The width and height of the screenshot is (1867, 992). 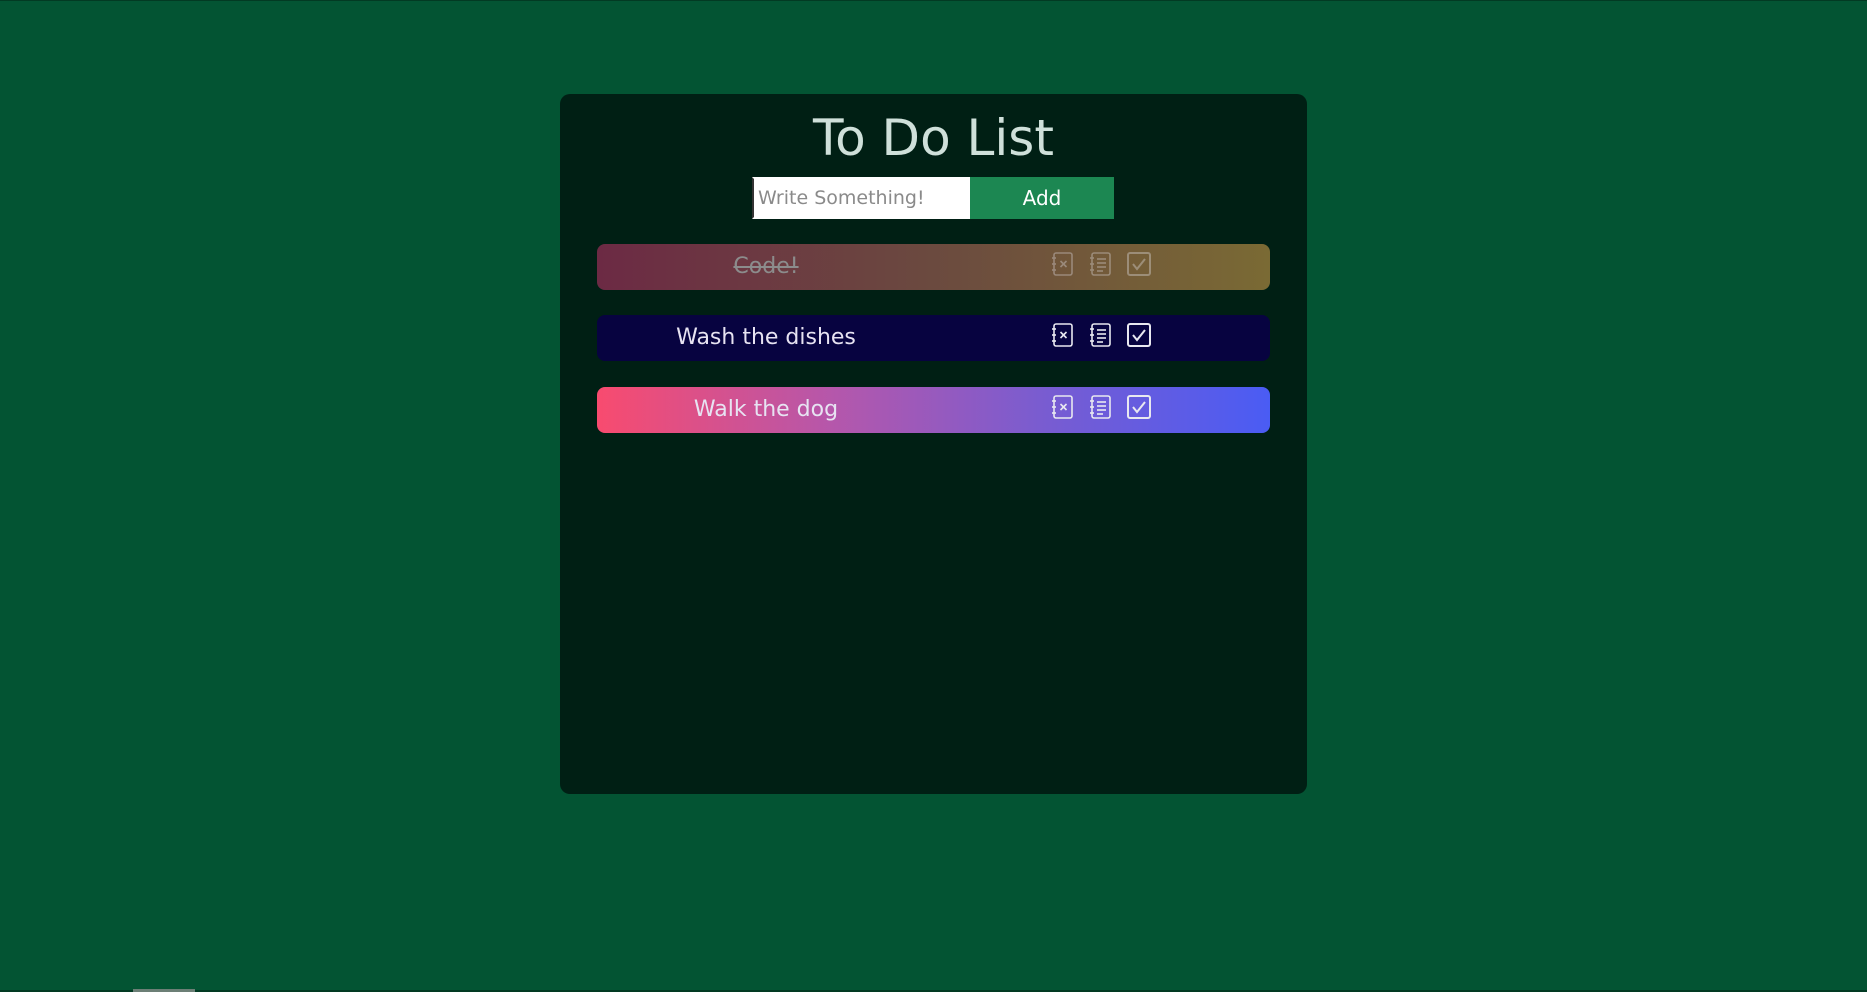 I want to click on todo-text: Walk the dog, so click(x=766, y=409).